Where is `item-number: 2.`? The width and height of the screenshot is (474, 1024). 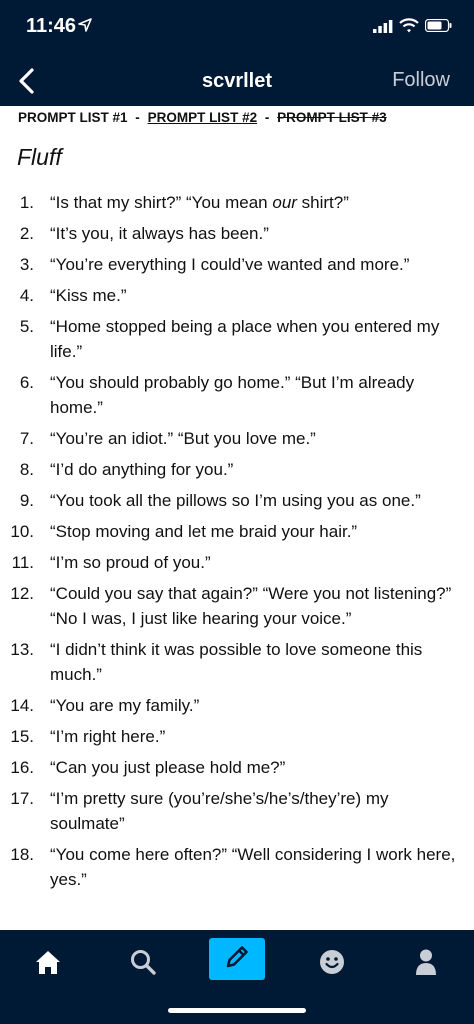 item-number: 2. is located at coordinates (26, 233).